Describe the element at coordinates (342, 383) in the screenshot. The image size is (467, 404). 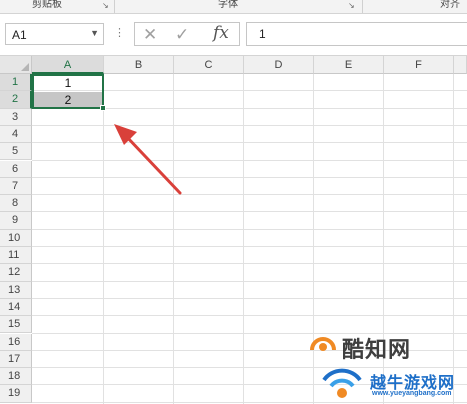
I see `watermark-wifi-logo-icon` at that location.